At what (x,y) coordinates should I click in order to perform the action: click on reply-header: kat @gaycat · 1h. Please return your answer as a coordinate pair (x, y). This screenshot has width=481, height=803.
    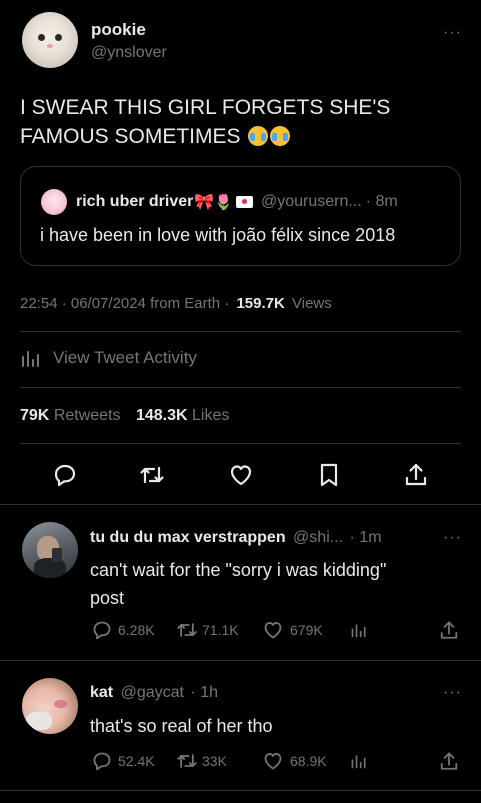
    Looking at the image, I should click on (154, 693).